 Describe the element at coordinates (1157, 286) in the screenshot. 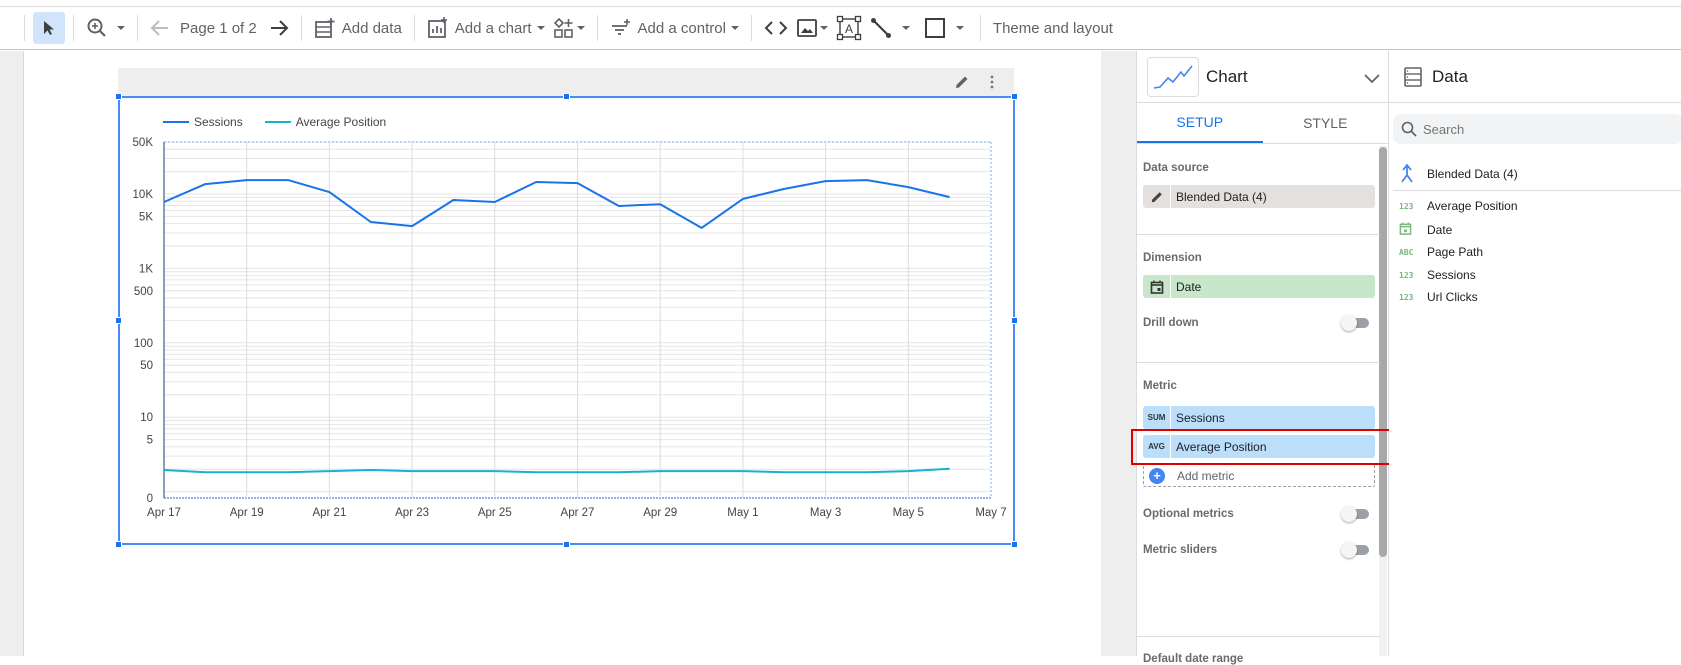

I see `calendar-icon` at that location.